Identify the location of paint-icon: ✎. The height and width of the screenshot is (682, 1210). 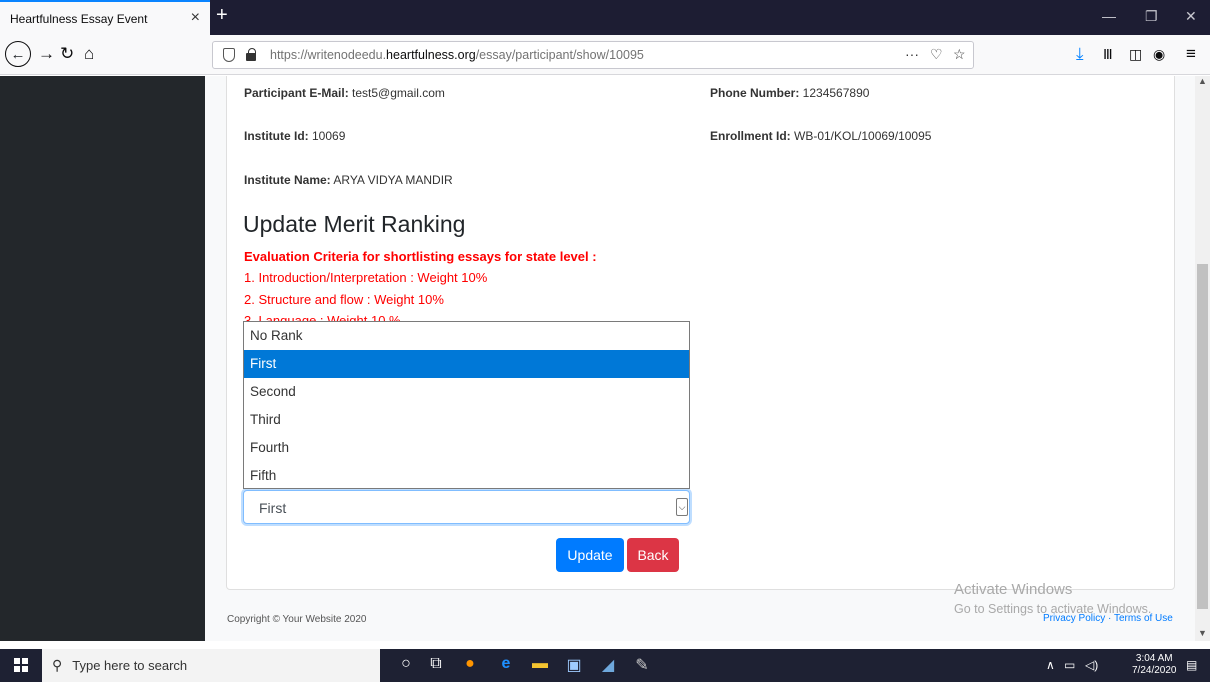
(642, 665).